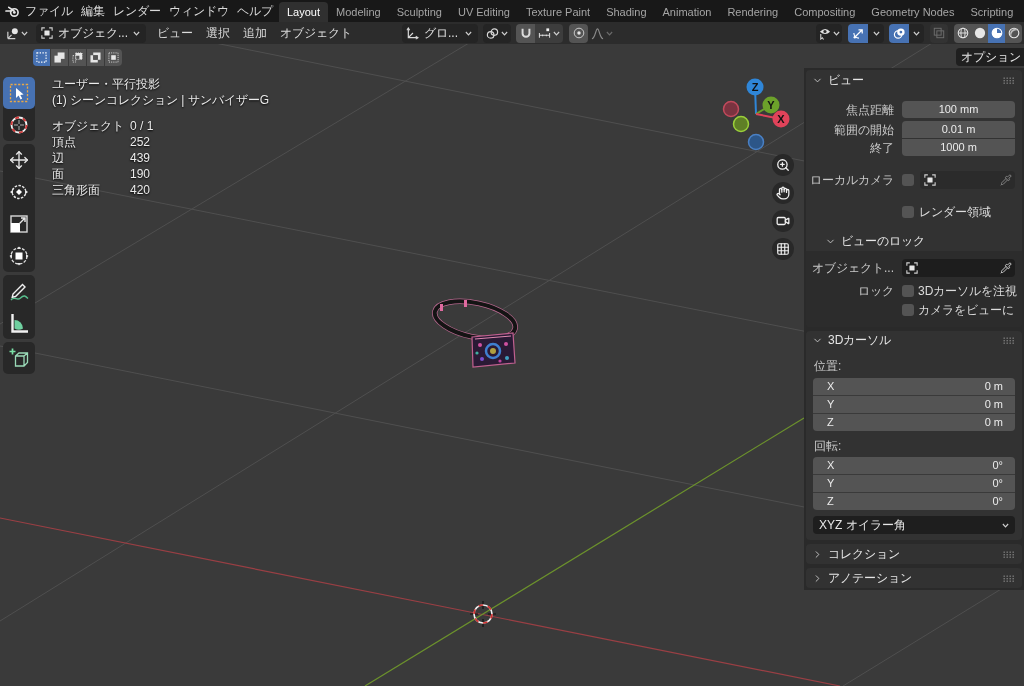 The height and width of the screenshot is (686, 1024). Describe the element at coordinates (859, 578) in the screenshot. I see `panel-header: アノテーション` at that location.